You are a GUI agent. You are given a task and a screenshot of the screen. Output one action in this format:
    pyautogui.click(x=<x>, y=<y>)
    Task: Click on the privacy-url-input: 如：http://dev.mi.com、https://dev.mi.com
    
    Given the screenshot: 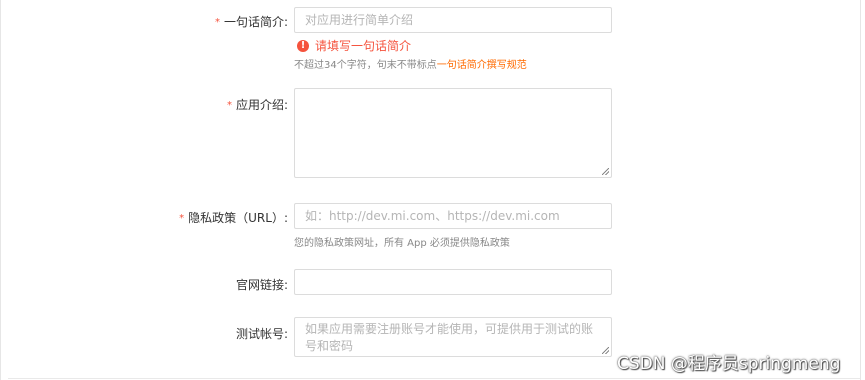 What is the action you would take?
    pyautogui.click(x=453, y=216)
    